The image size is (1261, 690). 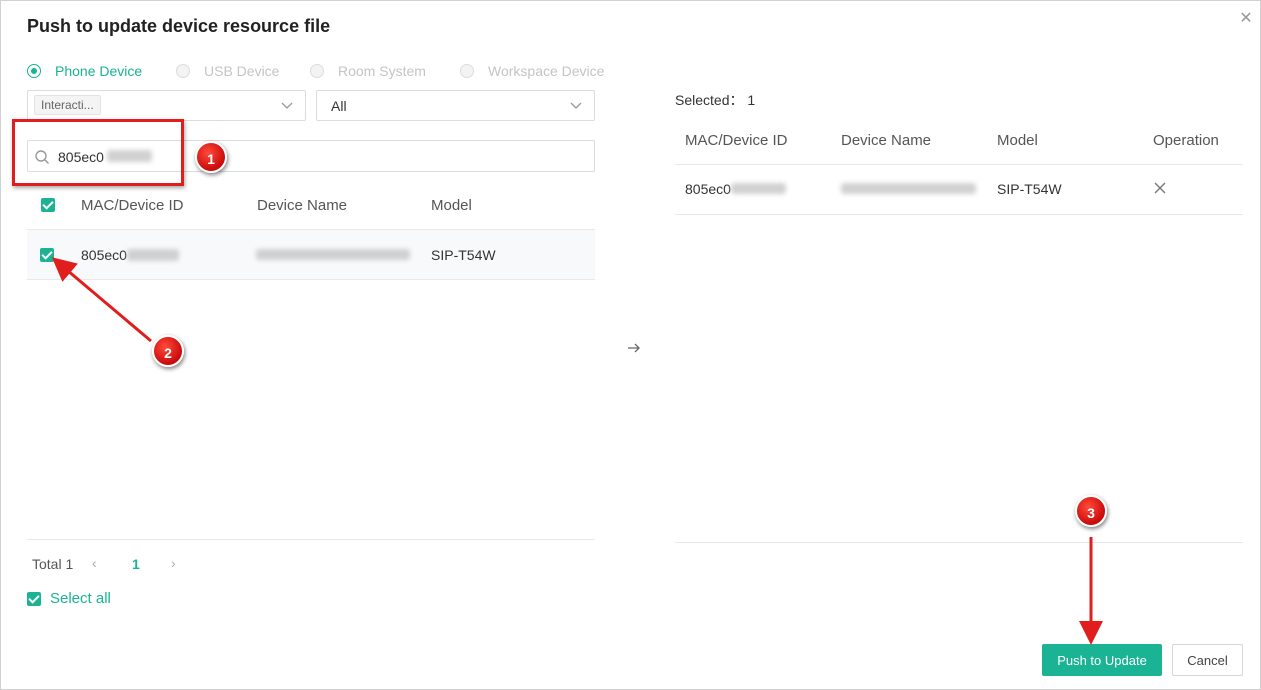 I want to click on pagination-total: Total 1, so click(x=53, y=564).